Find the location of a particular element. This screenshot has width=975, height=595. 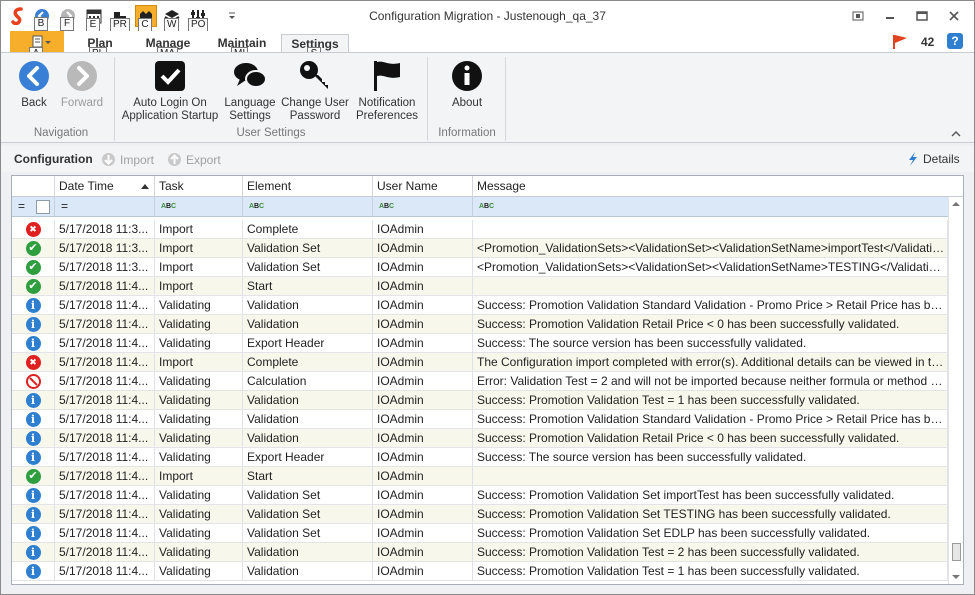

filter-cell-message: ABC is located at coordinates (718, 207).